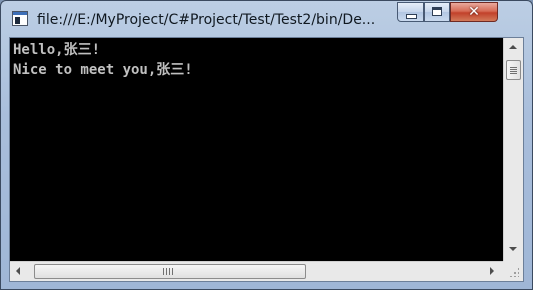  What do you see at coordinates (410, 12) in the screenshot?
I see `minimize-button` at bounding box center [410, 12].